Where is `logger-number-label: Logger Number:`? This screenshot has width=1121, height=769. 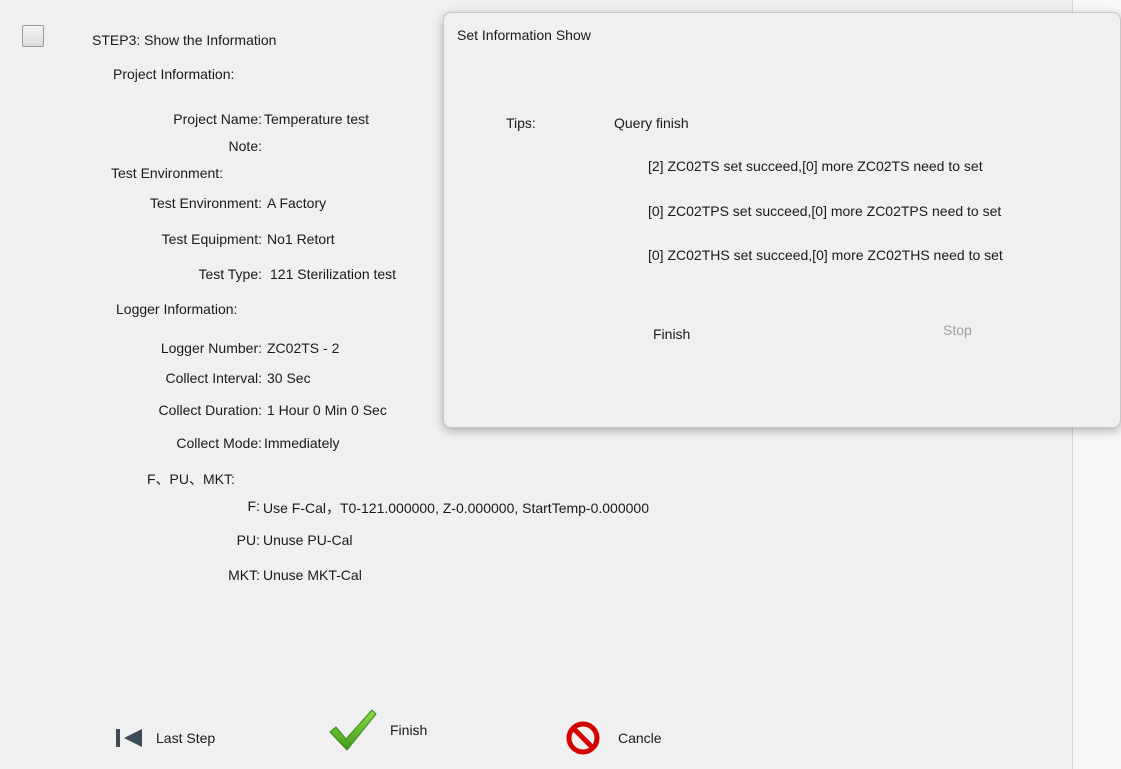 logger-number-label: Logger Number: is located at coordinates (211, 348).